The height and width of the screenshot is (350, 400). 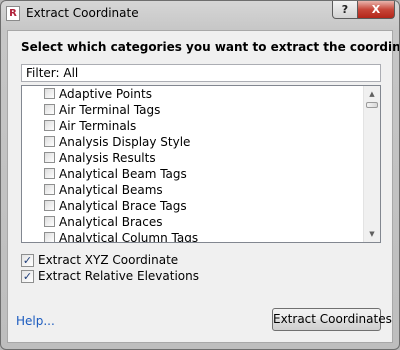 What do you see at coordinates (111, 190) in the screenshot?
I see `category-label: Analytical Beams` at bounding box center [111, 190].